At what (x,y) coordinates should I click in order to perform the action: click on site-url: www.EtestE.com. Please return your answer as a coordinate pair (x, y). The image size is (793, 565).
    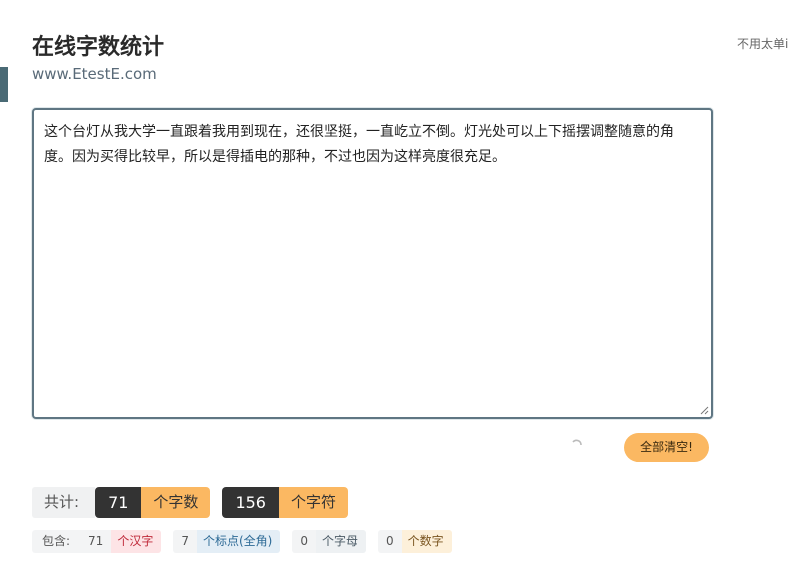
    Looking at the image, I should click on (94, 74).